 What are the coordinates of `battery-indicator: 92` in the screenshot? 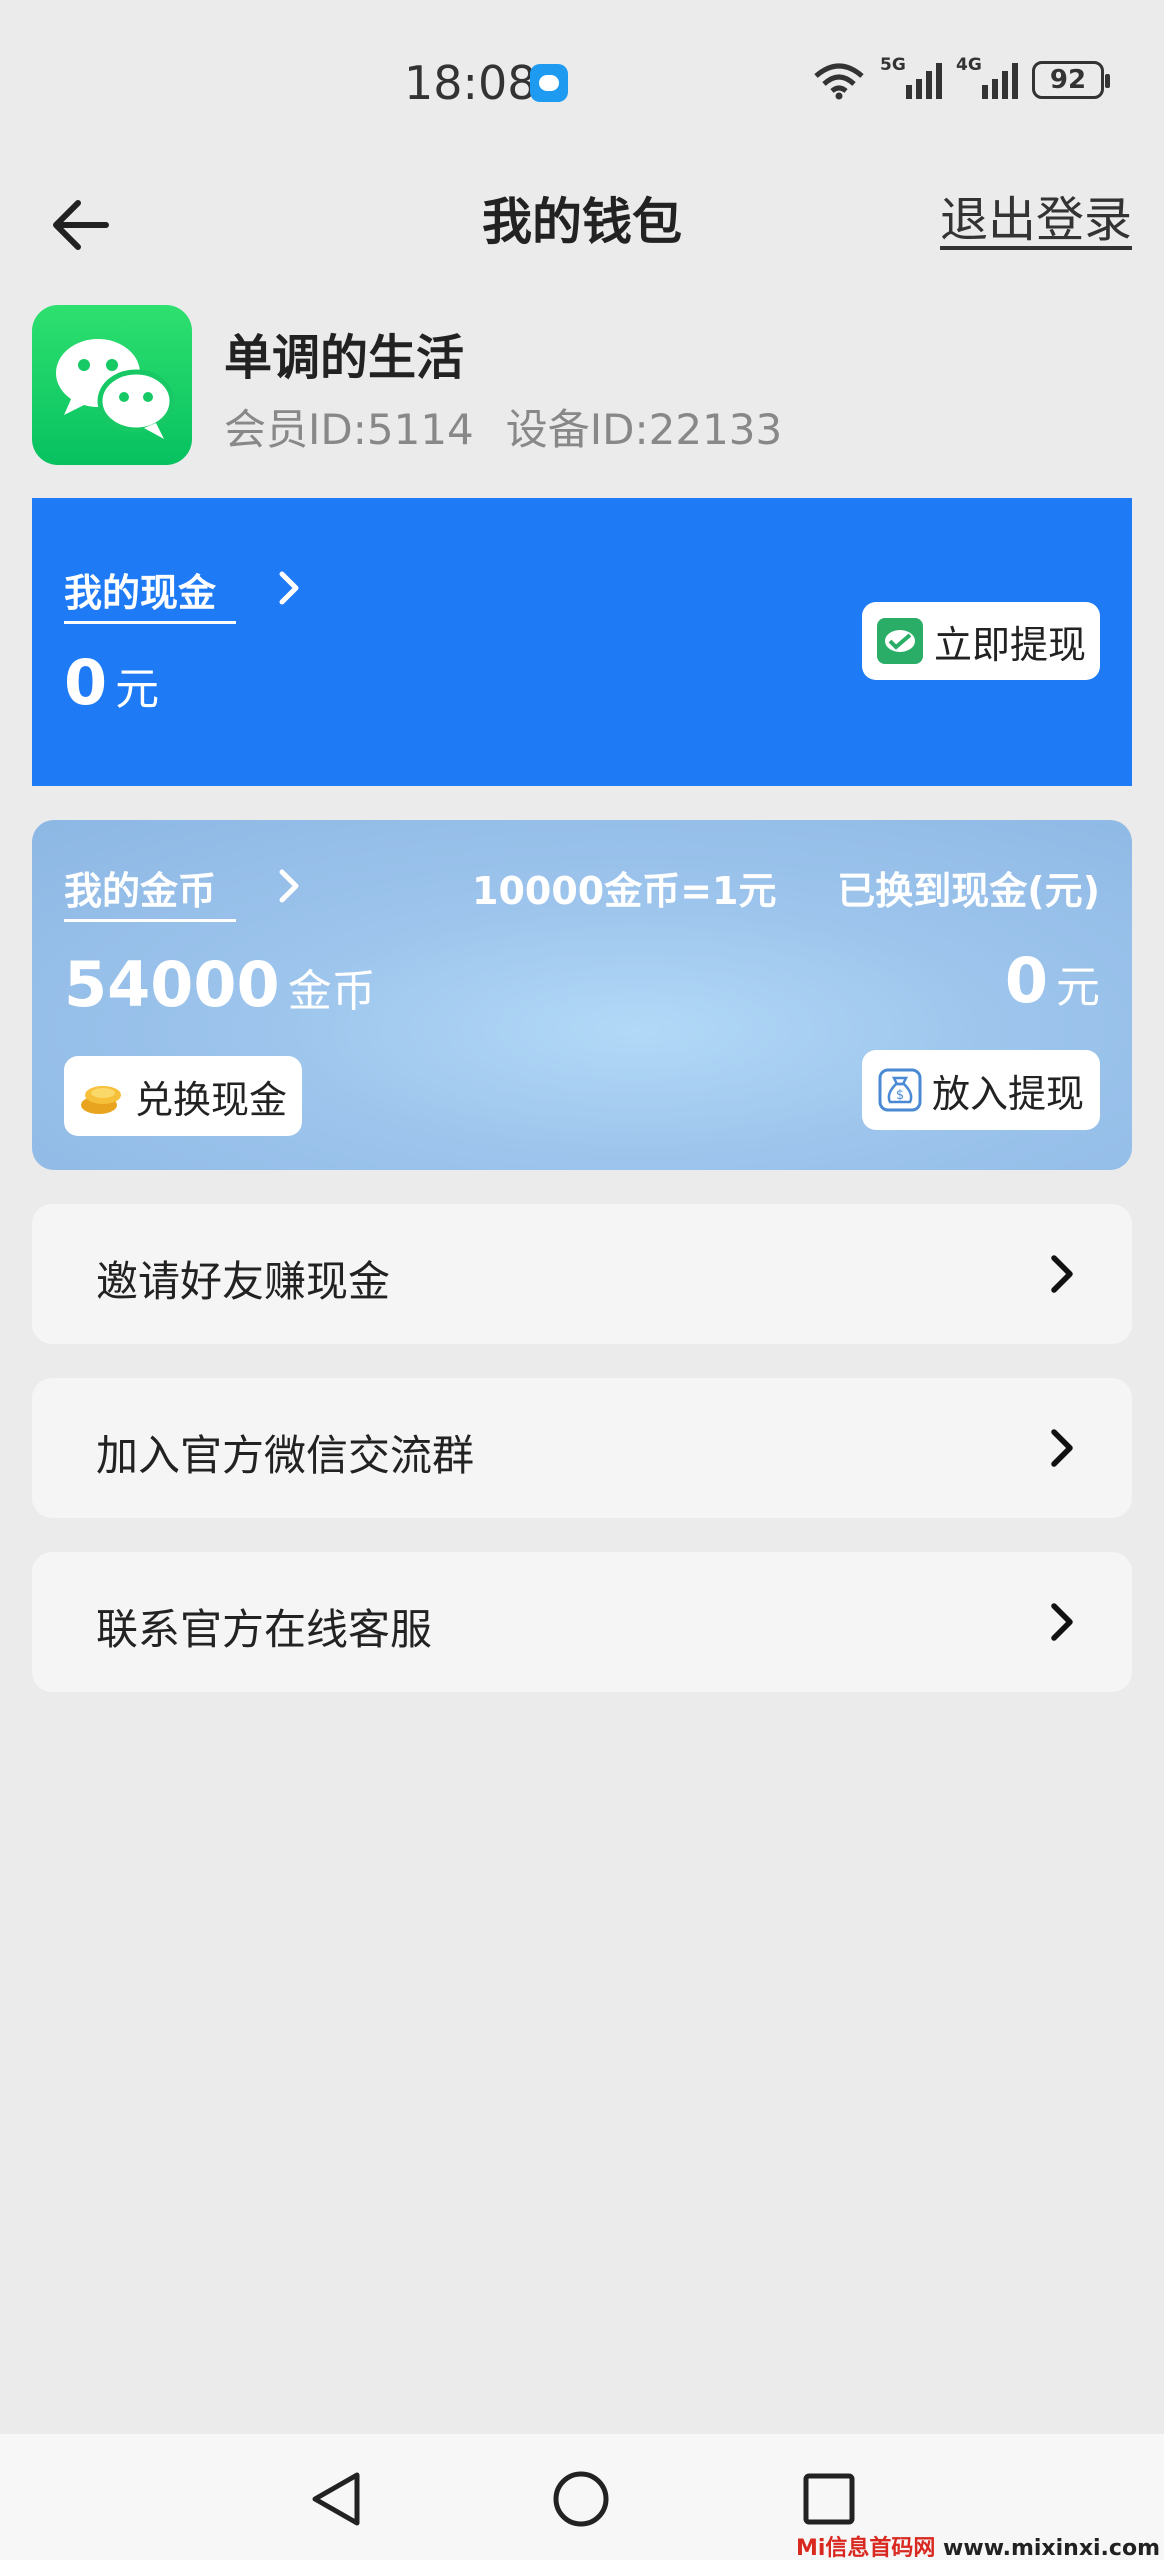 It's located at (1071, 80).